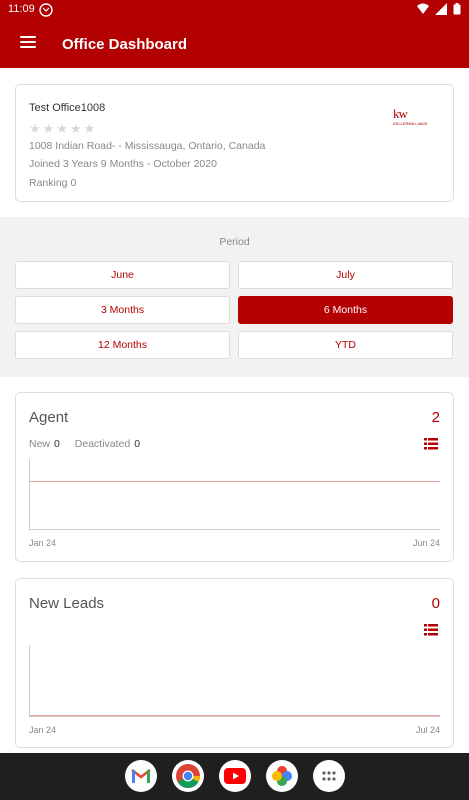 This screenshot has width=469, height=800. I want to click on gmail-icon, so click(141, 776).